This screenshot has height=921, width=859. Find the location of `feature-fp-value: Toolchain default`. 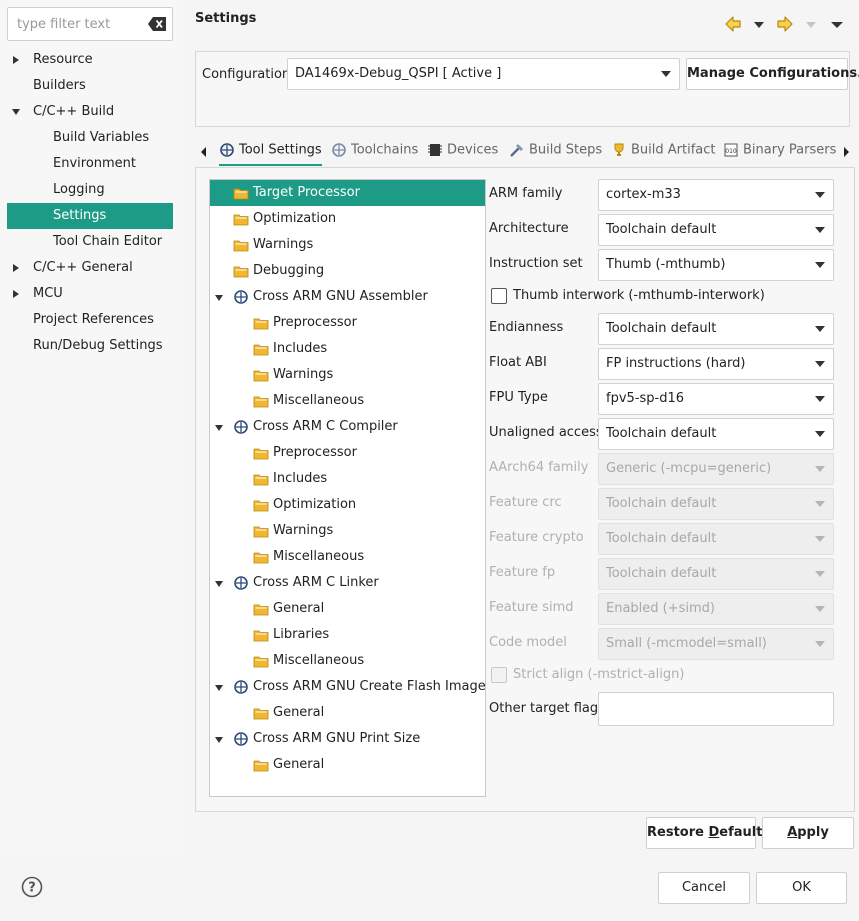

feature-fp-value: Toolchain default is located at coordinates (661, 573).